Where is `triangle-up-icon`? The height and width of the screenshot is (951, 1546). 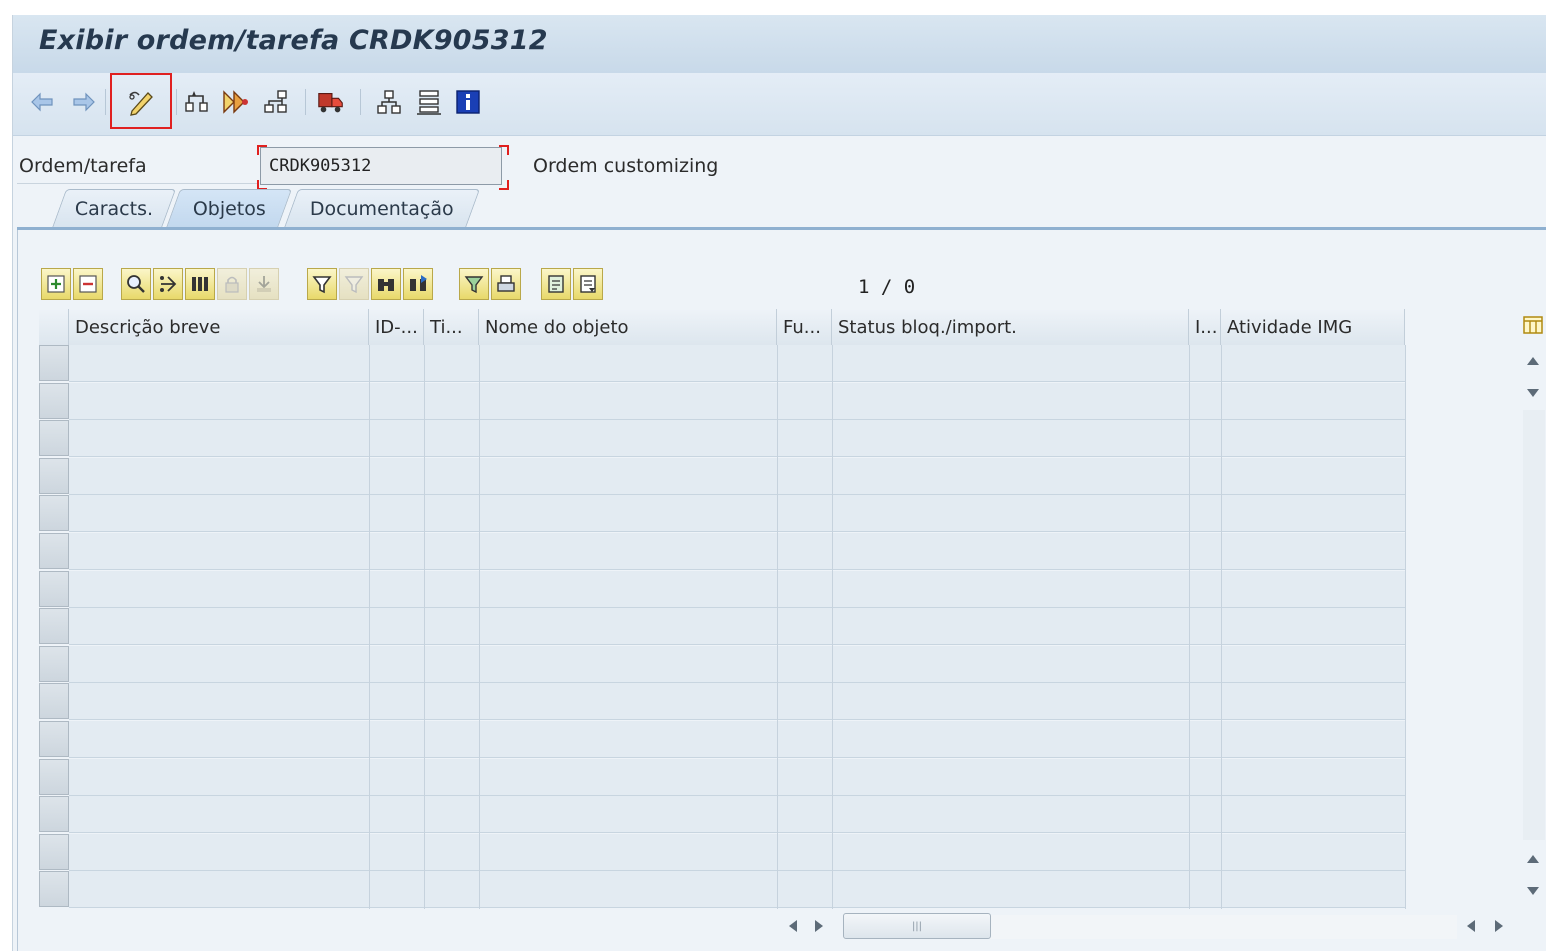
triangle-up-icon is located at coordinates (1533, 361).